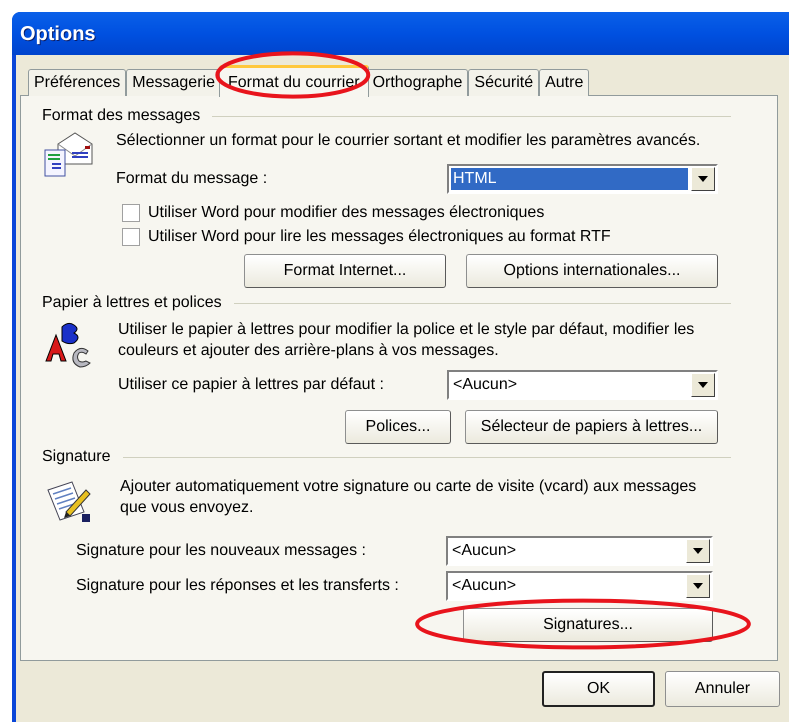 The width and height of the screenshot is (789, 722). What do you see at coordinates (582, 179) in the screenshot?
I see `dropdown: HTML` at bounding box center [582, 179].